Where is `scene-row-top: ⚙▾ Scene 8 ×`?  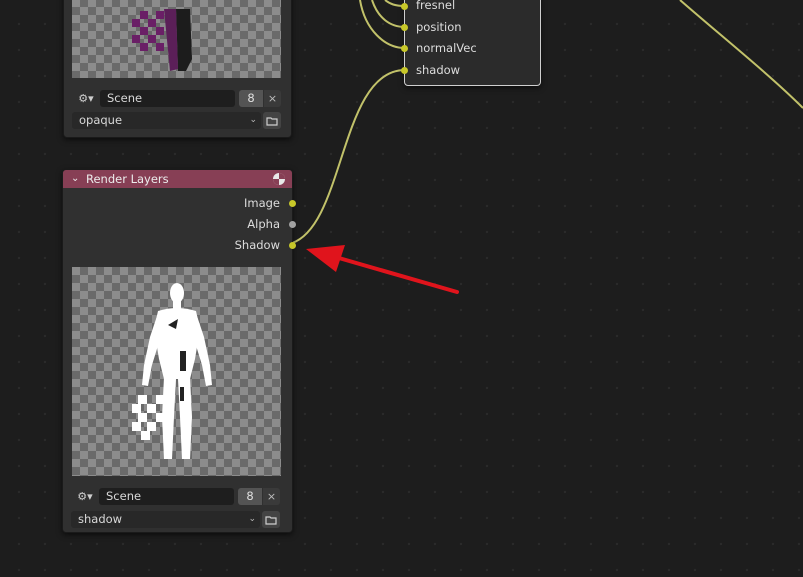 scene-row-top: ⚙▾ Scene 8 × is located at coordinates (176, 98).